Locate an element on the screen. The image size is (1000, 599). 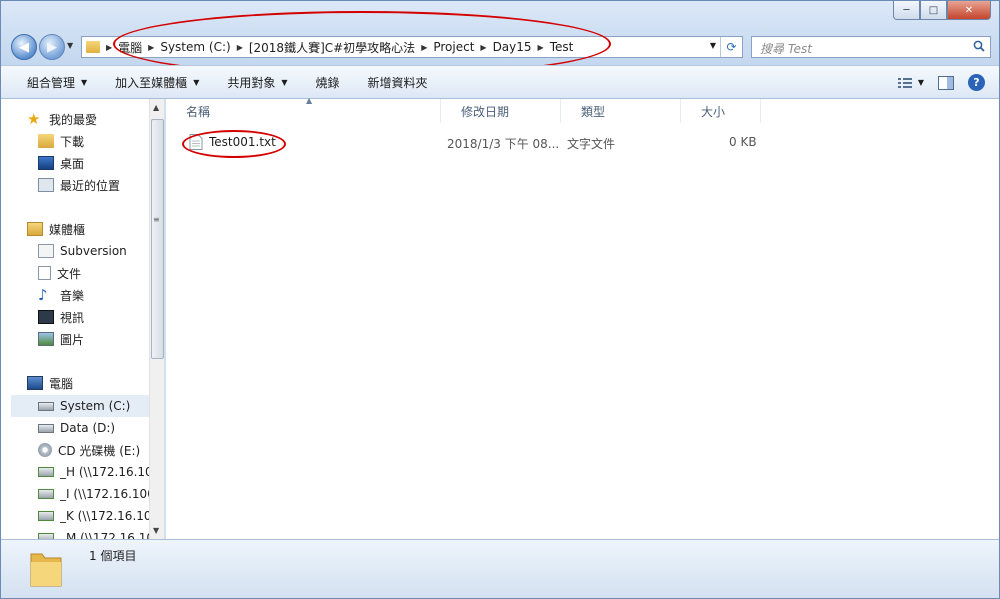
nav-item-label: Data (D:) is located at coordinates (88, 428).